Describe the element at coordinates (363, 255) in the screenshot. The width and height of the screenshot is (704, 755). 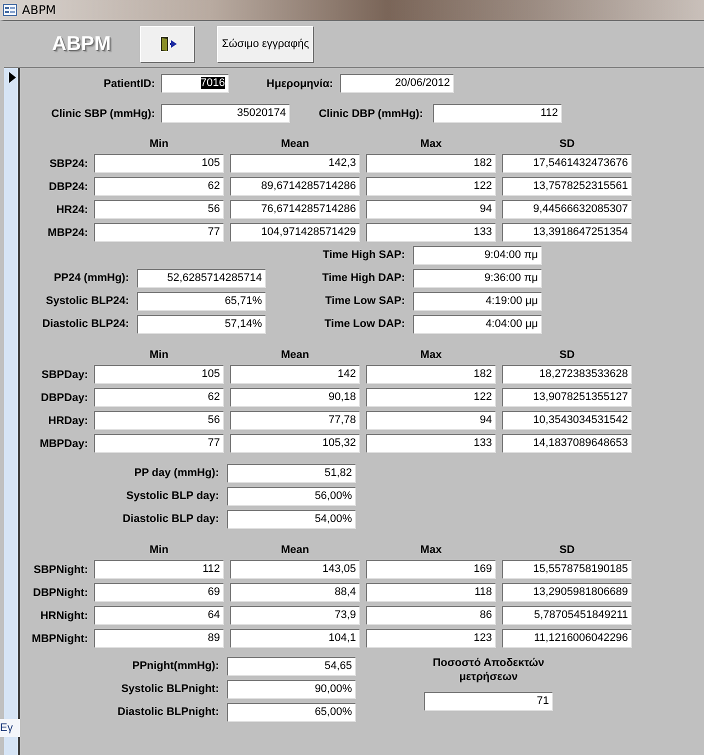
I see `field-label: Time High SAP:` at that location.